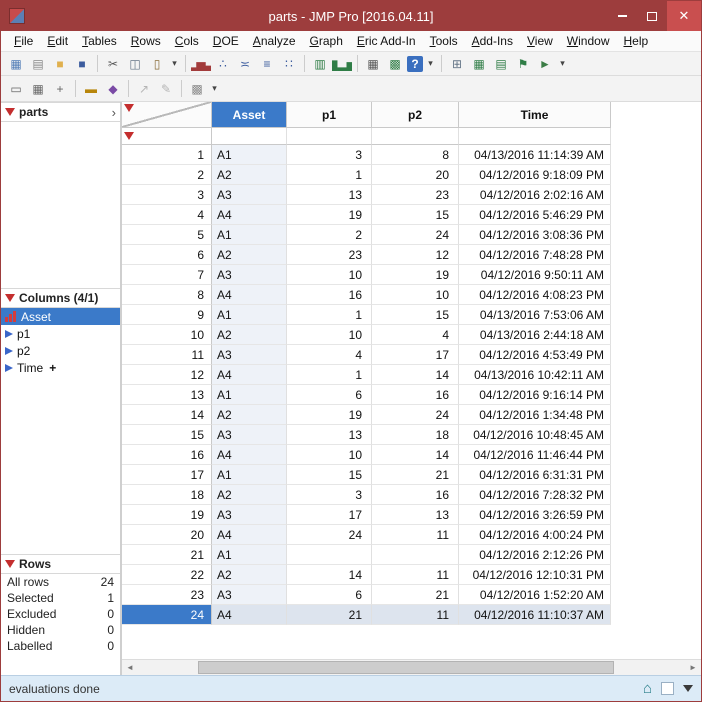  What do you see at coordinates (329, 555) in the screenshot?
I see `cell-p1` at bounding box center [329, 555].